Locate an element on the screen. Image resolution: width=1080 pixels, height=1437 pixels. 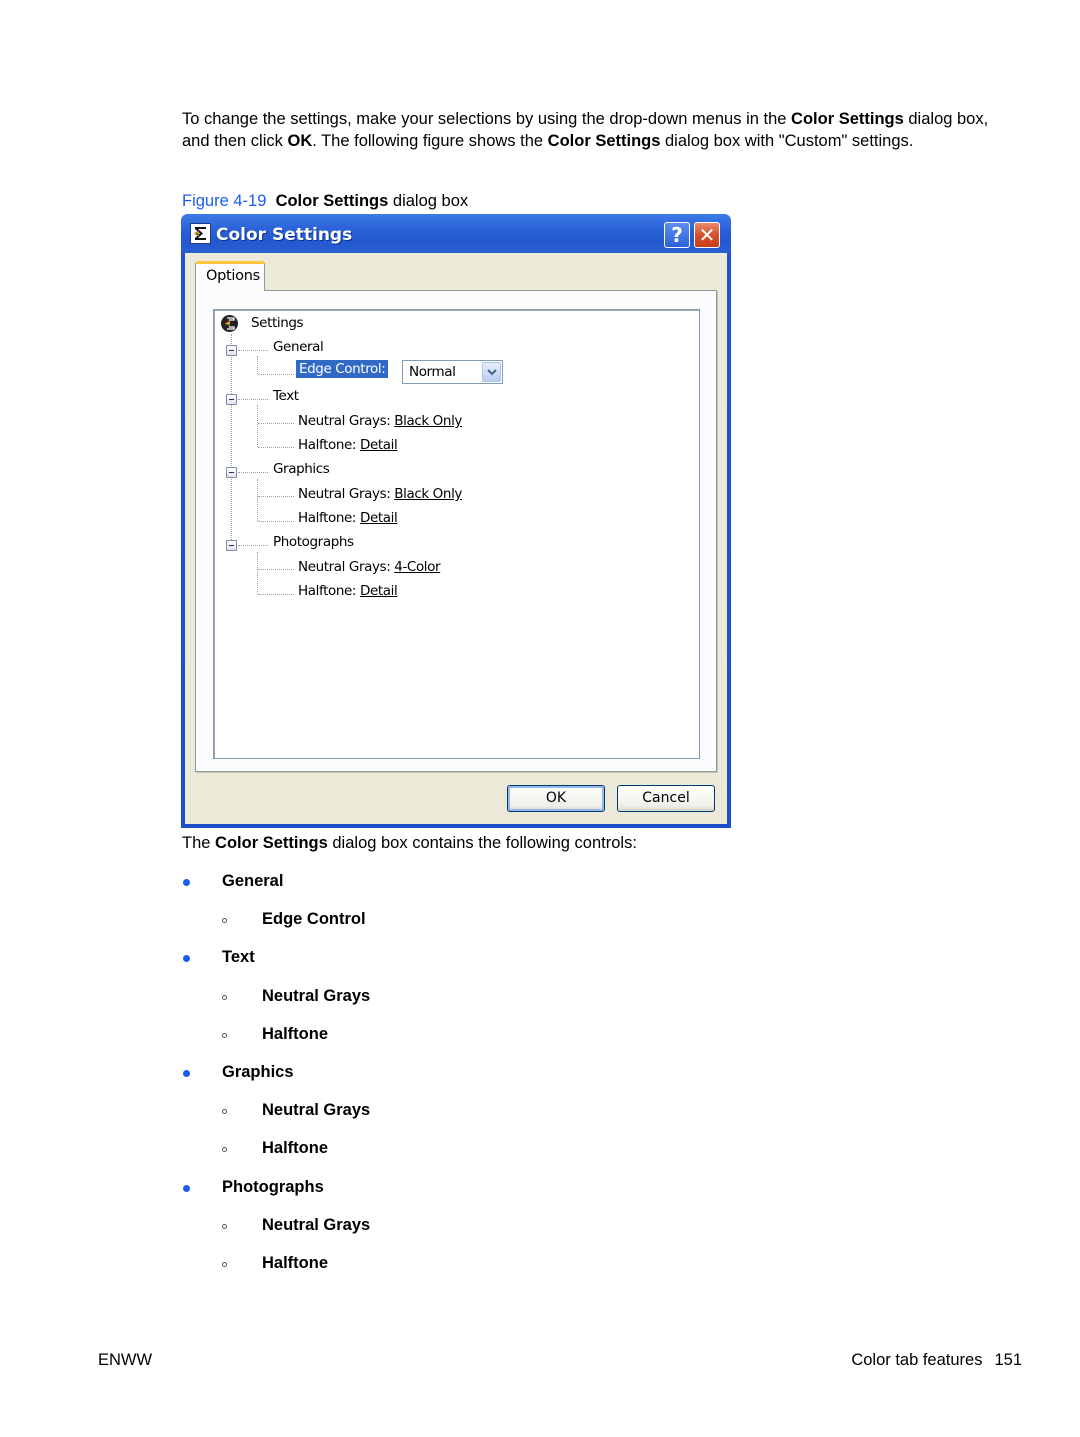
footer-left: ENWW is located at coordinates (125, 1360).